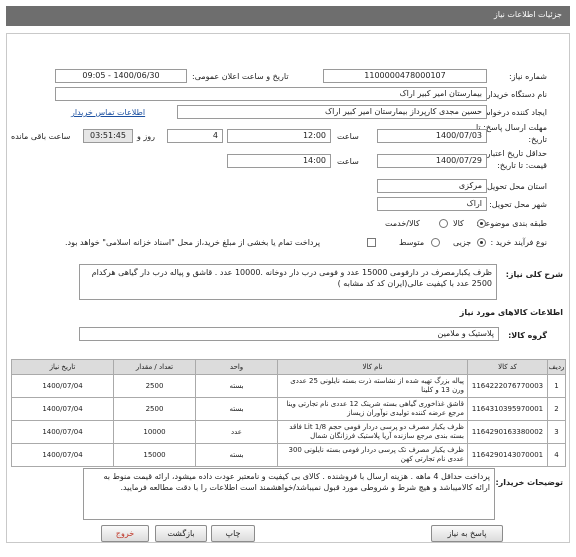 This screenshot has height=557, width=576. I want to click on validity-hour-label: ساعت, so click(348, 161).